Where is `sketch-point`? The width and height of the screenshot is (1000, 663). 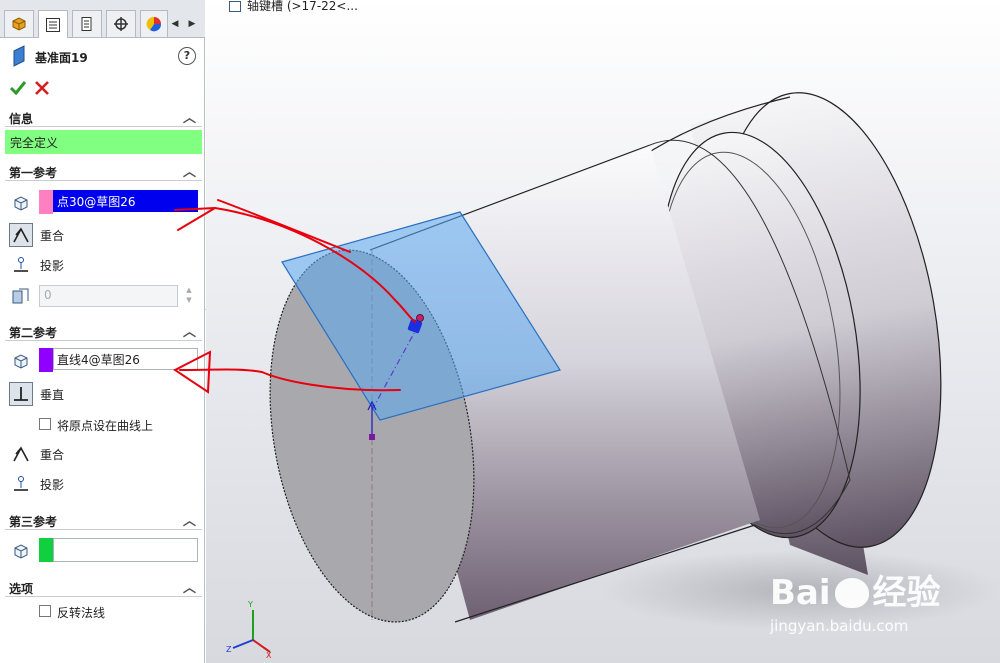
sketch-point is located at coordinates (420, 318).